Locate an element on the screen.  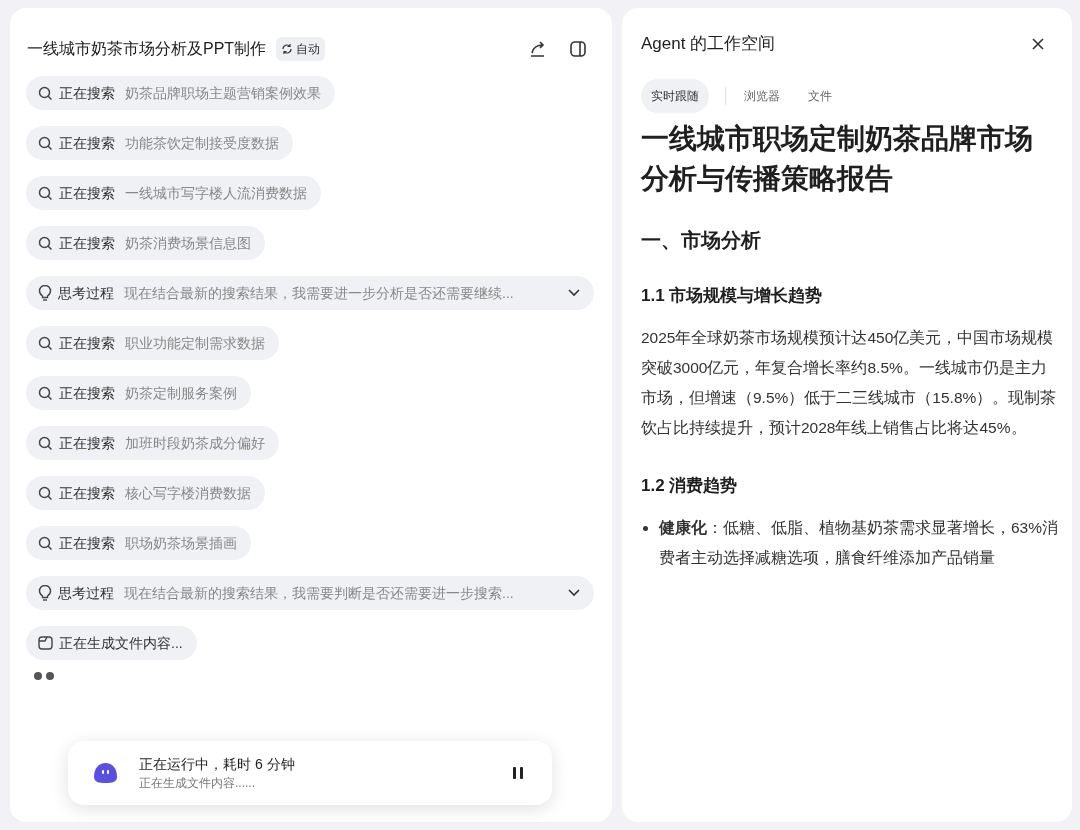
task-title: 一线城市奶茶市场分析及PPT制作 is located at coordinates (147, 49).